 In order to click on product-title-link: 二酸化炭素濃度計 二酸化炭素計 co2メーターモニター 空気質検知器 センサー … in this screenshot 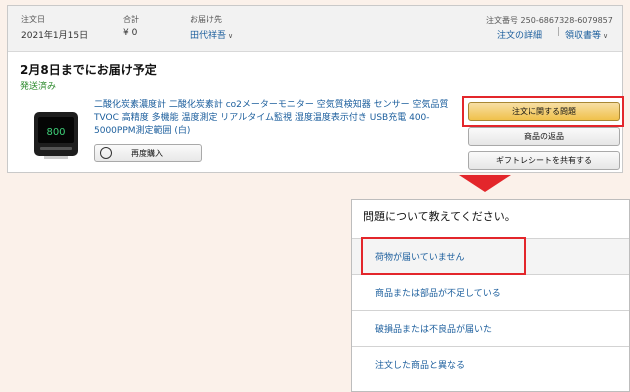, I will do `click(279, 118)`.